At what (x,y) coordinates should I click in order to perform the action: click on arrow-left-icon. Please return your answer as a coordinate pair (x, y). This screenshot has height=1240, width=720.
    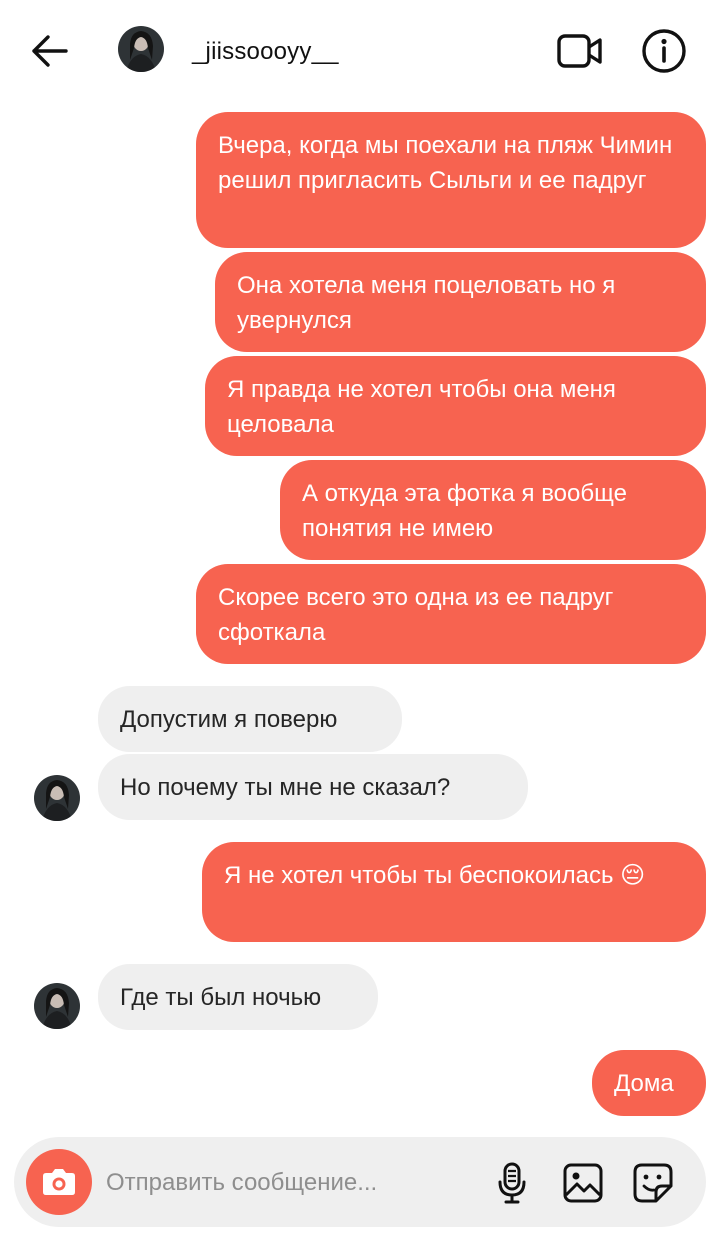
    Looking at the image, I should click on (49, 51).